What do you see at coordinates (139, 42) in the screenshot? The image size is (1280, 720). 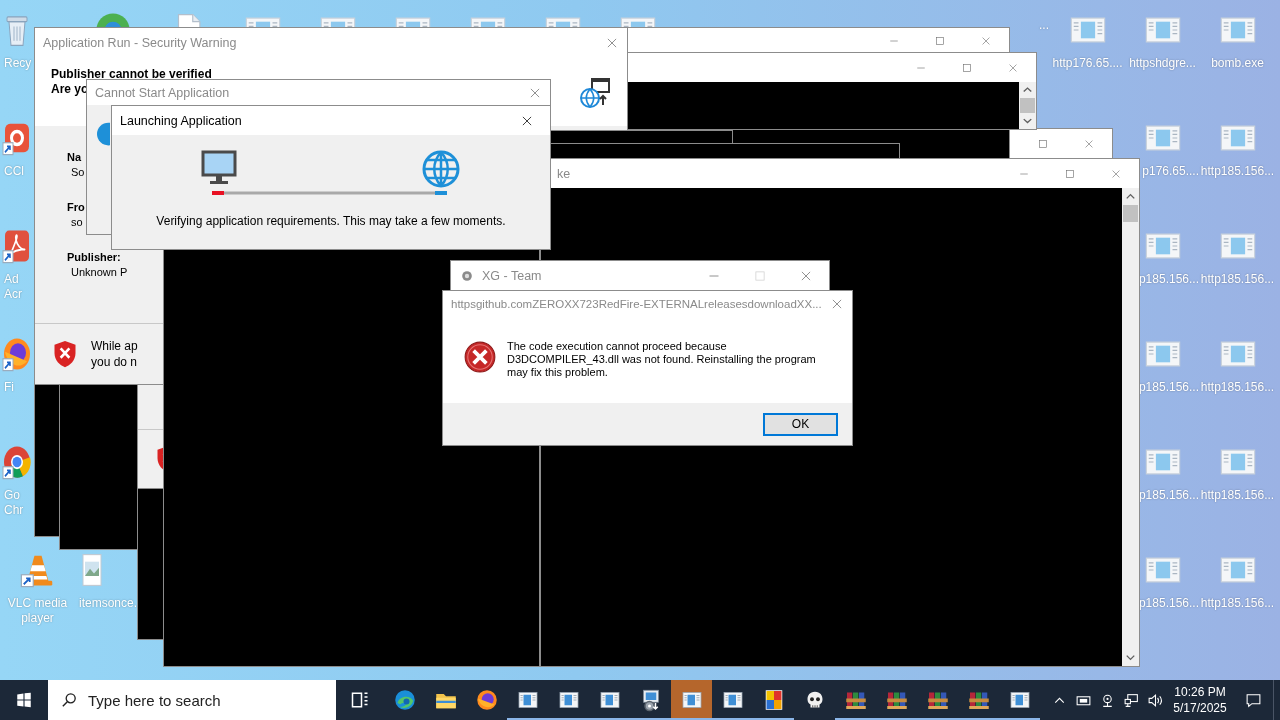 I see `window-title: Application Run - Security Warning` at bounding box center [139, 42].